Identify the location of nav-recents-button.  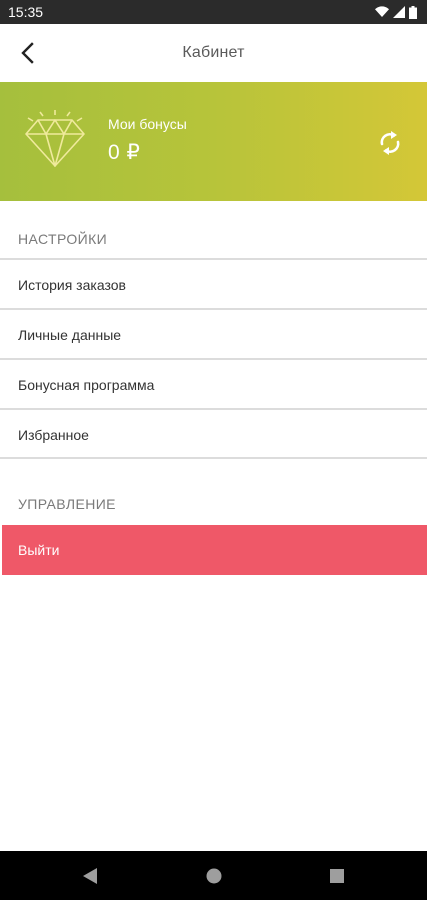
(337, 876).